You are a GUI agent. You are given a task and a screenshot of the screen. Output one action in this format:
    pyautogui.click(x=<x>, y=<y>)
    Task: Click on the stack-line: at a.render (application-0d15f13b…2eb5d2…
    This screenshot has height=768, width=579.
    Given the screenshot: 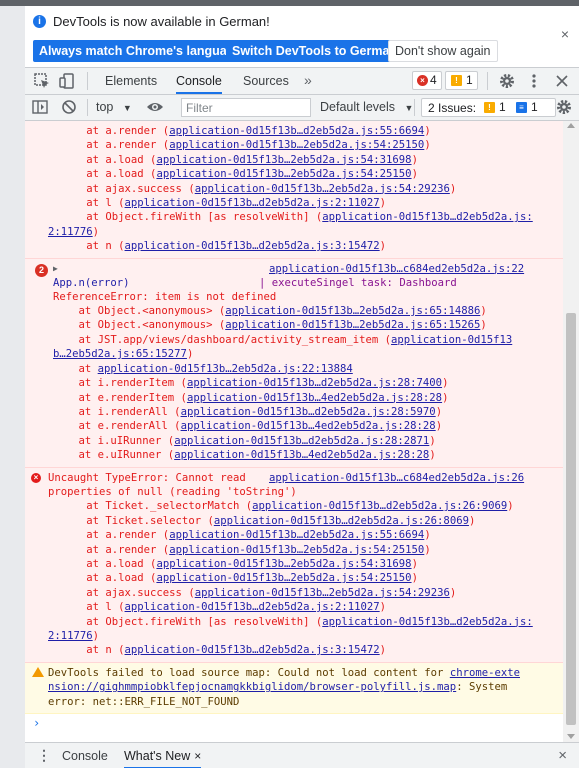 What is the action you would take?
    pyautogui.click(x=305, y=145)
    